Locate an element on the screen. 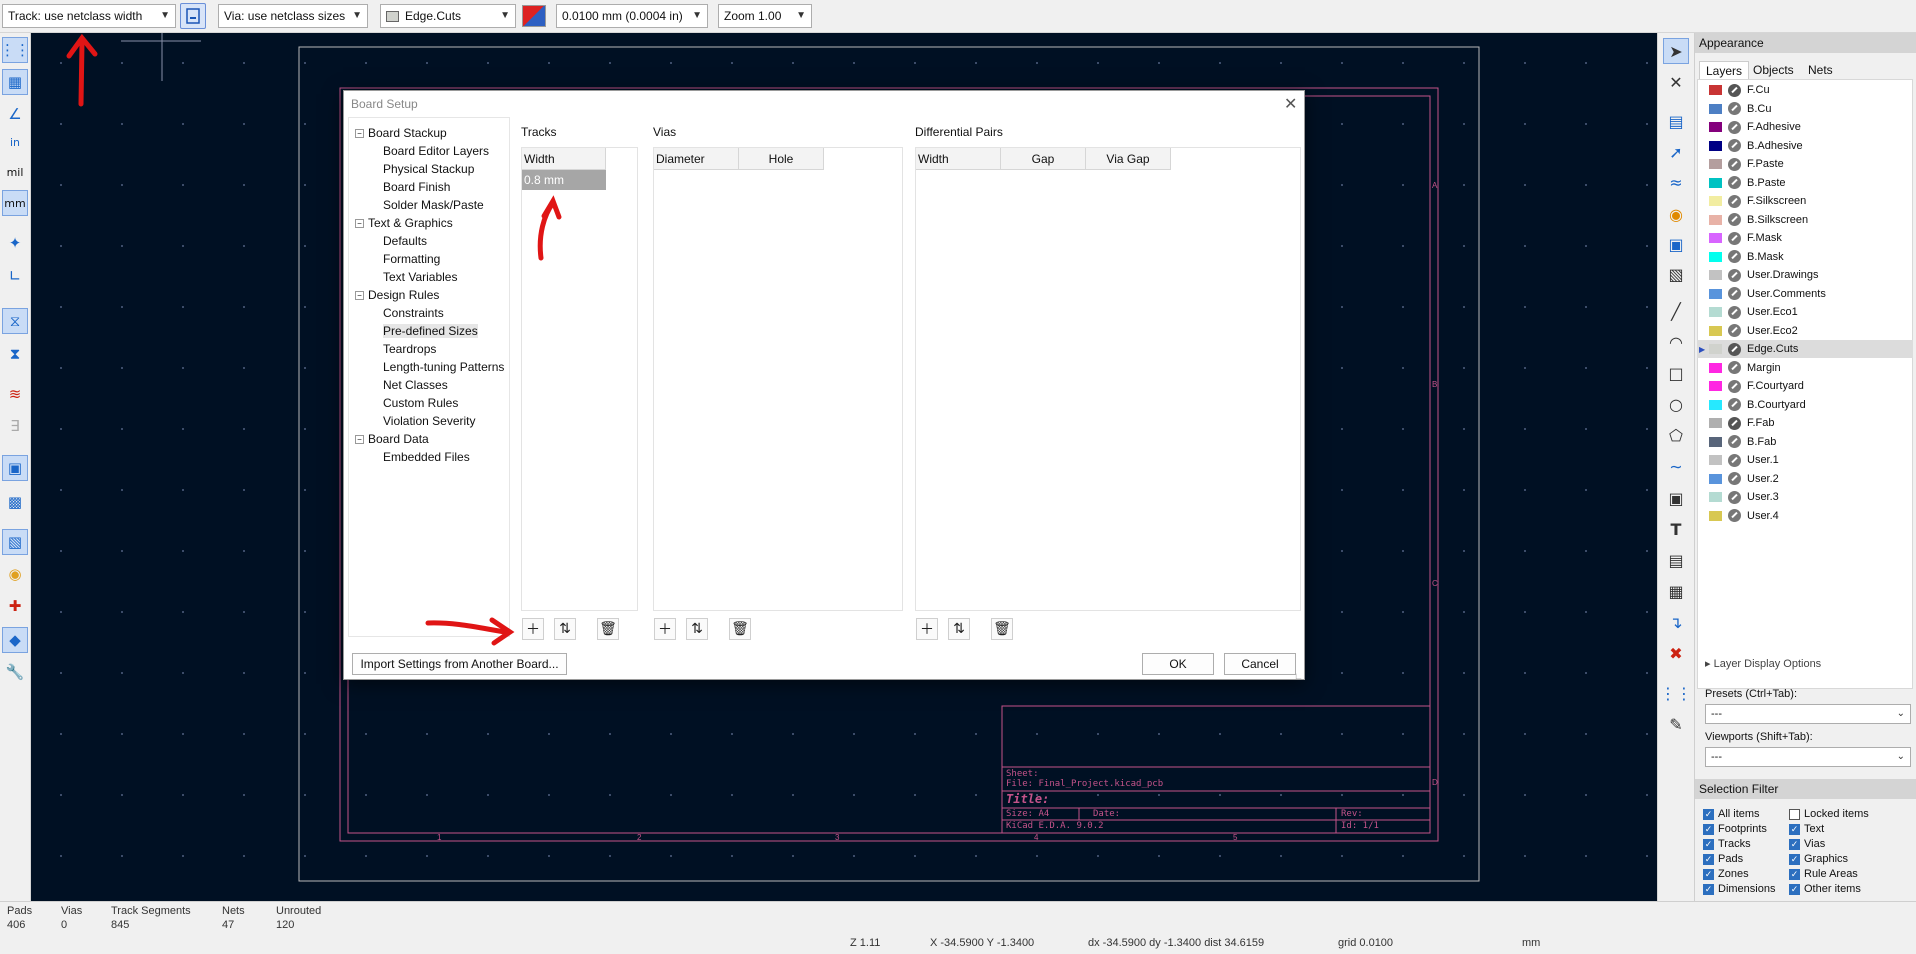  grid-origin-icon: ⋮⋮ is located at coordinates (1676, 693).